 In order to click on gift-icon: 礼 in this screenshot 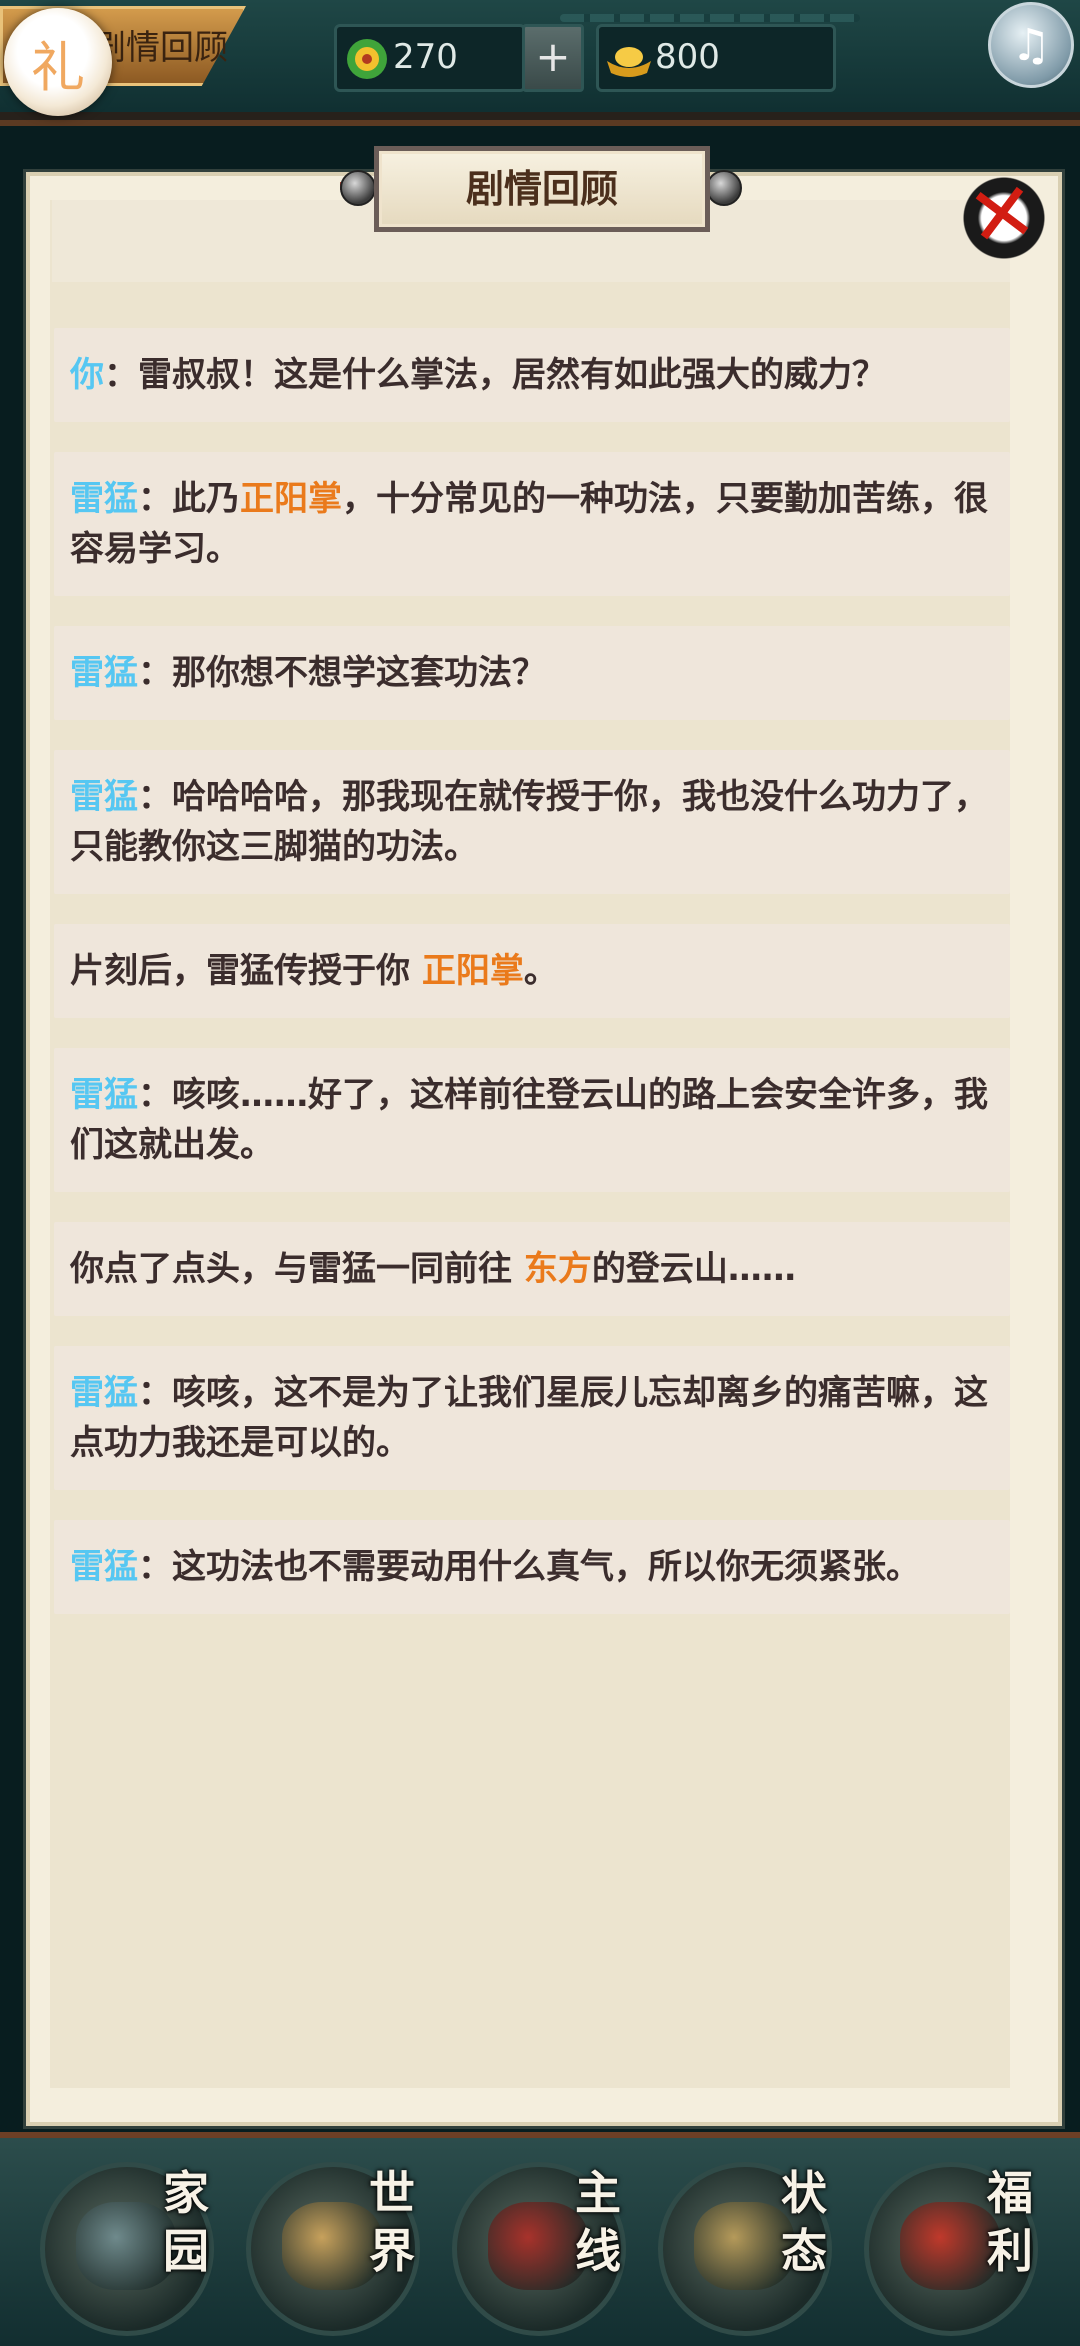, I will do `click(58, 67)`.